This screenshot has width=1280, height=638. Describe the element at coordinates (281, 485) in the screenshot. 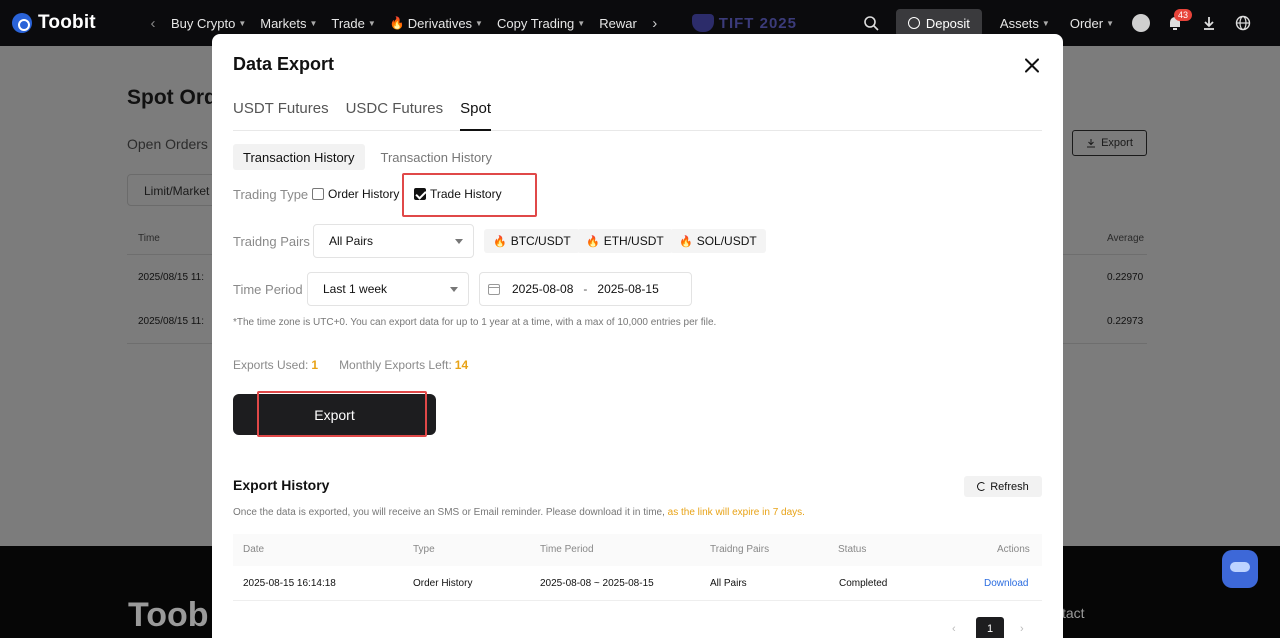

I see `export-history-title: Export History` at that location.